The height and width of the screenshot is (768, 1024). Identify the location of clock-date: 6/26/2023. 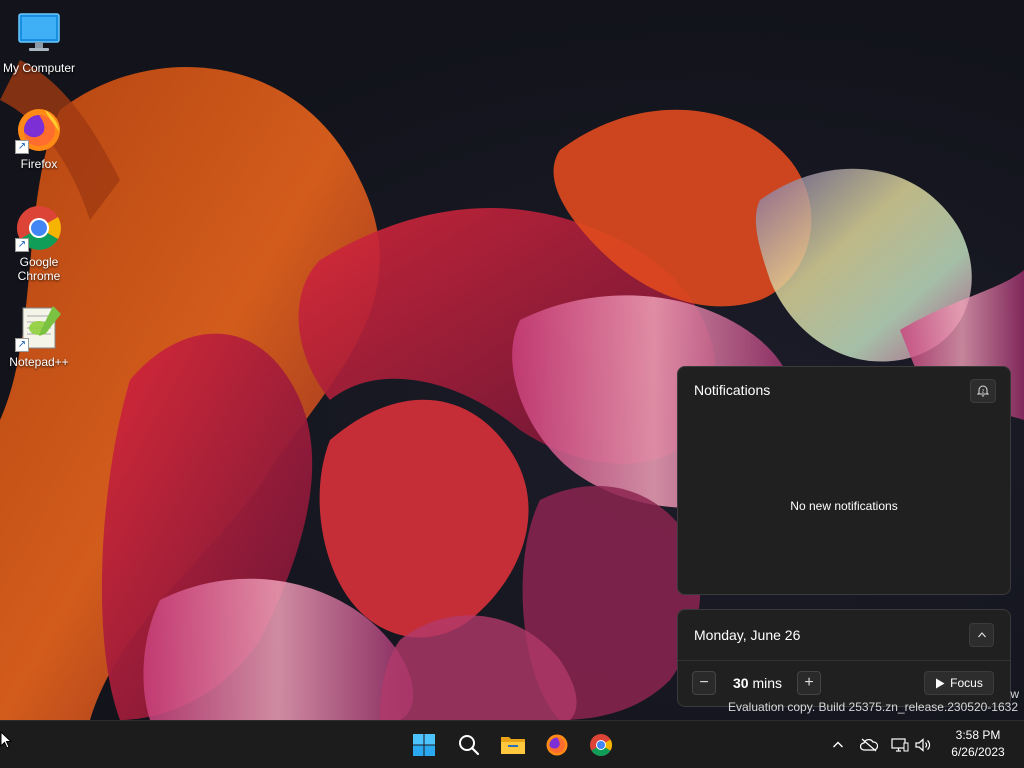
(978, 752).